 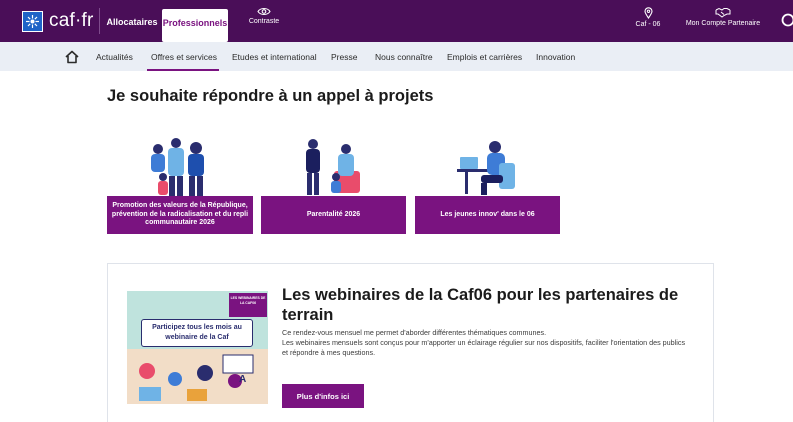 I want to click on tab-allocataires: Allocataires, so click(x=132, y=22).